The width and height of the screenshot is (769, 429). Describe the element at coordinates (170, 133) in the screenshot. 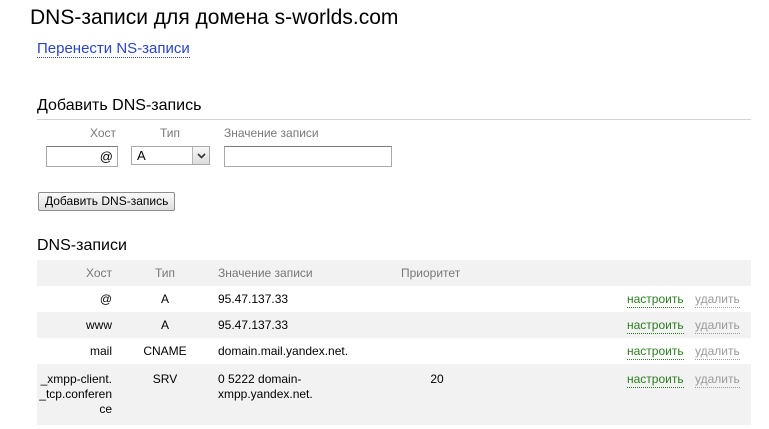

I see `type-label: Тип` at that location.